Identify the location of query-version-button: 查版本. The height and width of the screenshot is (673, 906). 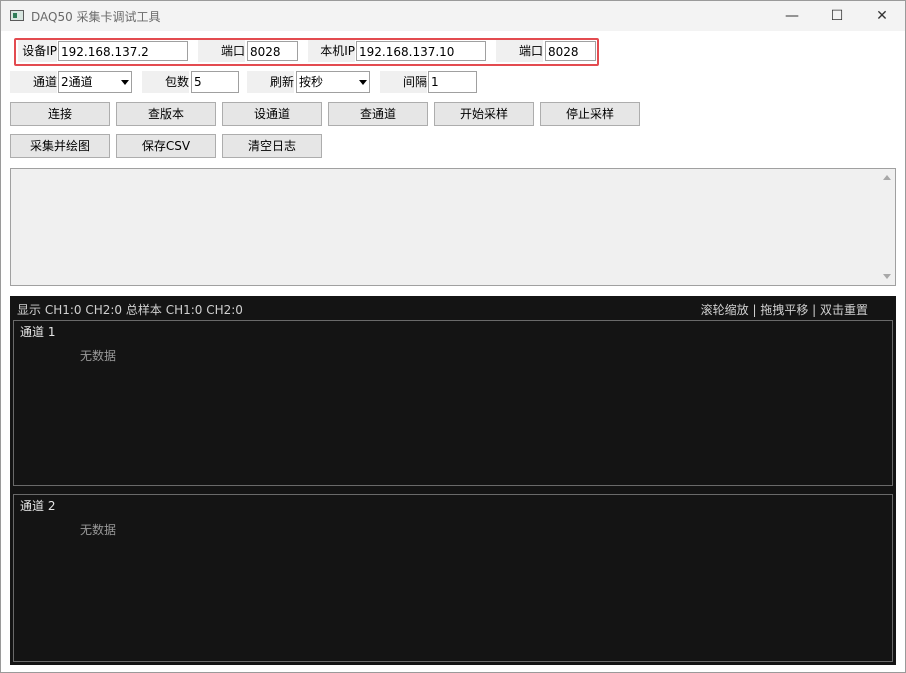
(166, 114).